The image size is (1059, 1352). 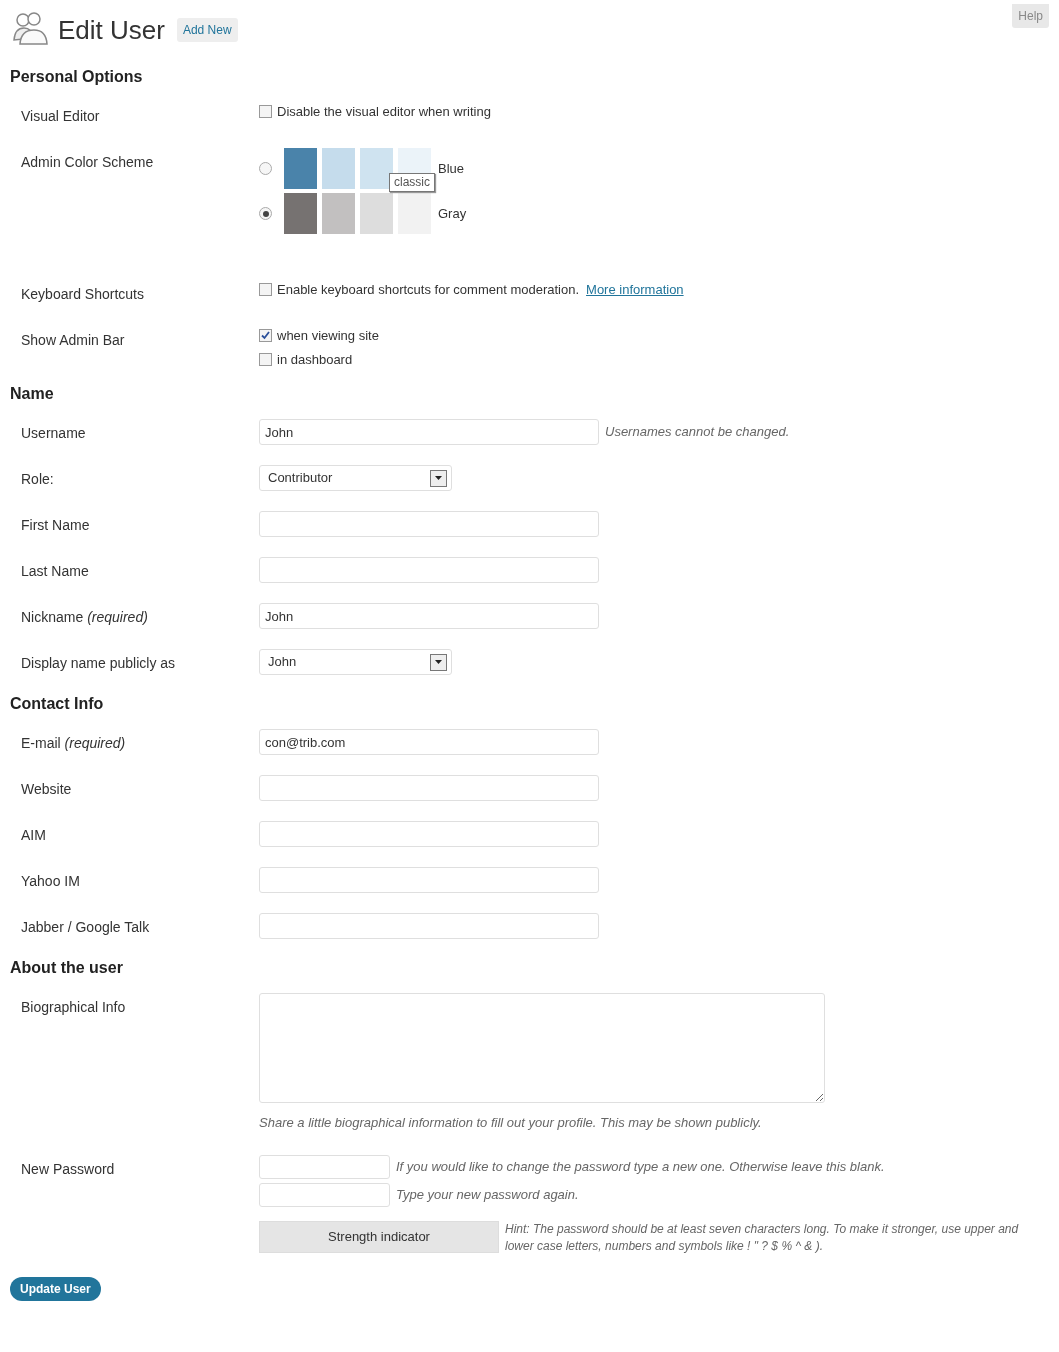 What do you see at coordinates (379, 1236) in the screenshot?
I see `strength-indicator: Strength indicator` at bounding box center [379, 1236].